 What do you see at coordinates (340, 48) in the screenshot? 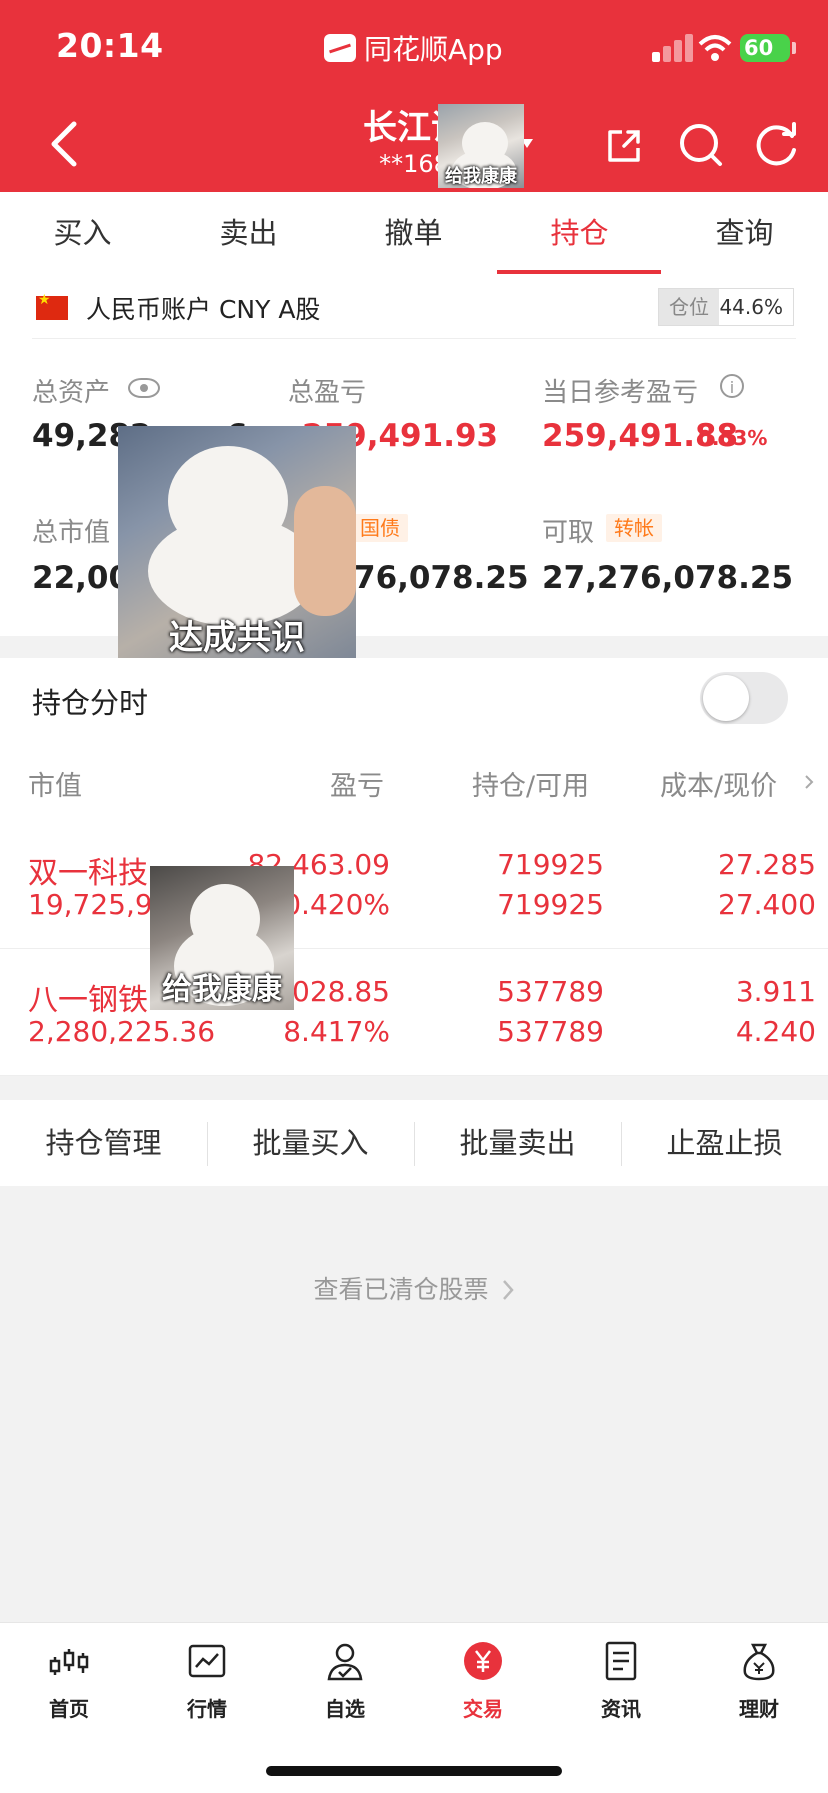
I see `app-logo-icon` at bounding box center [340, 48].